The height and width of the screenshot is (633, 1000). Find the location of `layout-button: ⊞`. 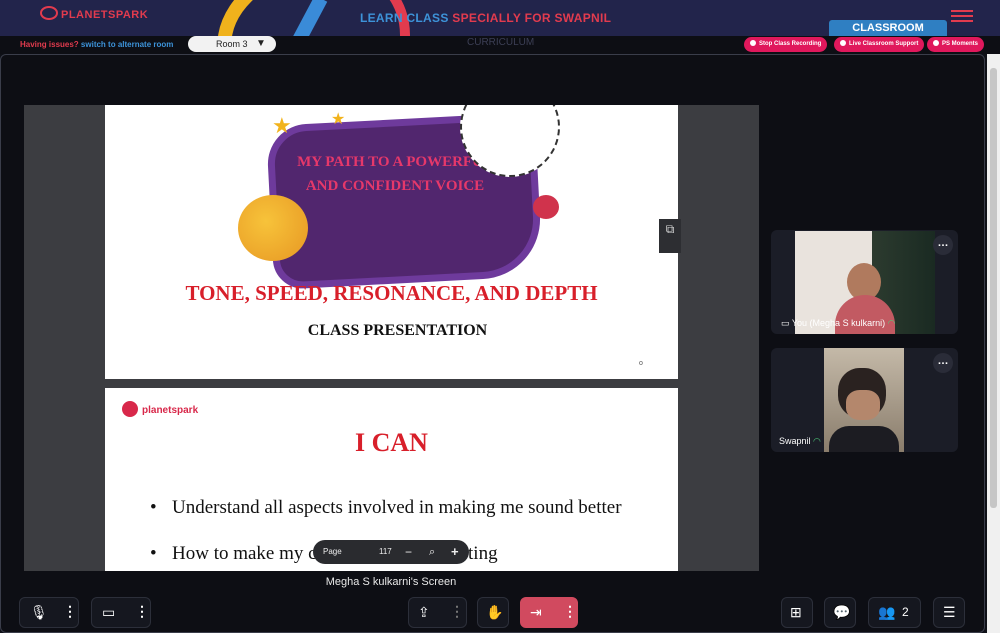

layout-button: ⊞ is located at coordinates (797, 612).